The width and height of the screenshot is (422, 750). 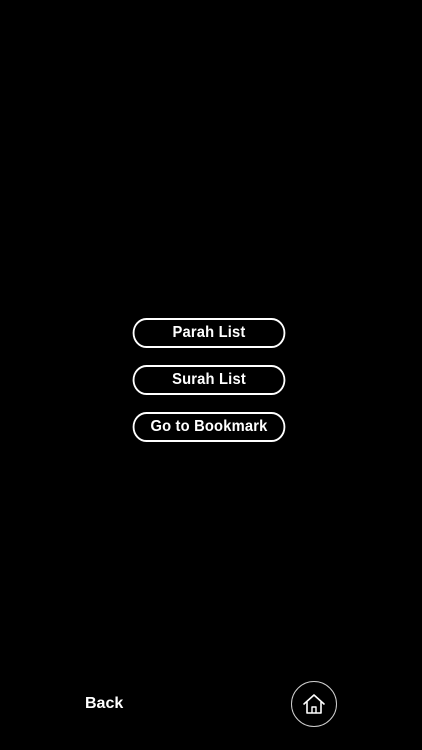 I want to click on home-button, so click(x=314, y=704).